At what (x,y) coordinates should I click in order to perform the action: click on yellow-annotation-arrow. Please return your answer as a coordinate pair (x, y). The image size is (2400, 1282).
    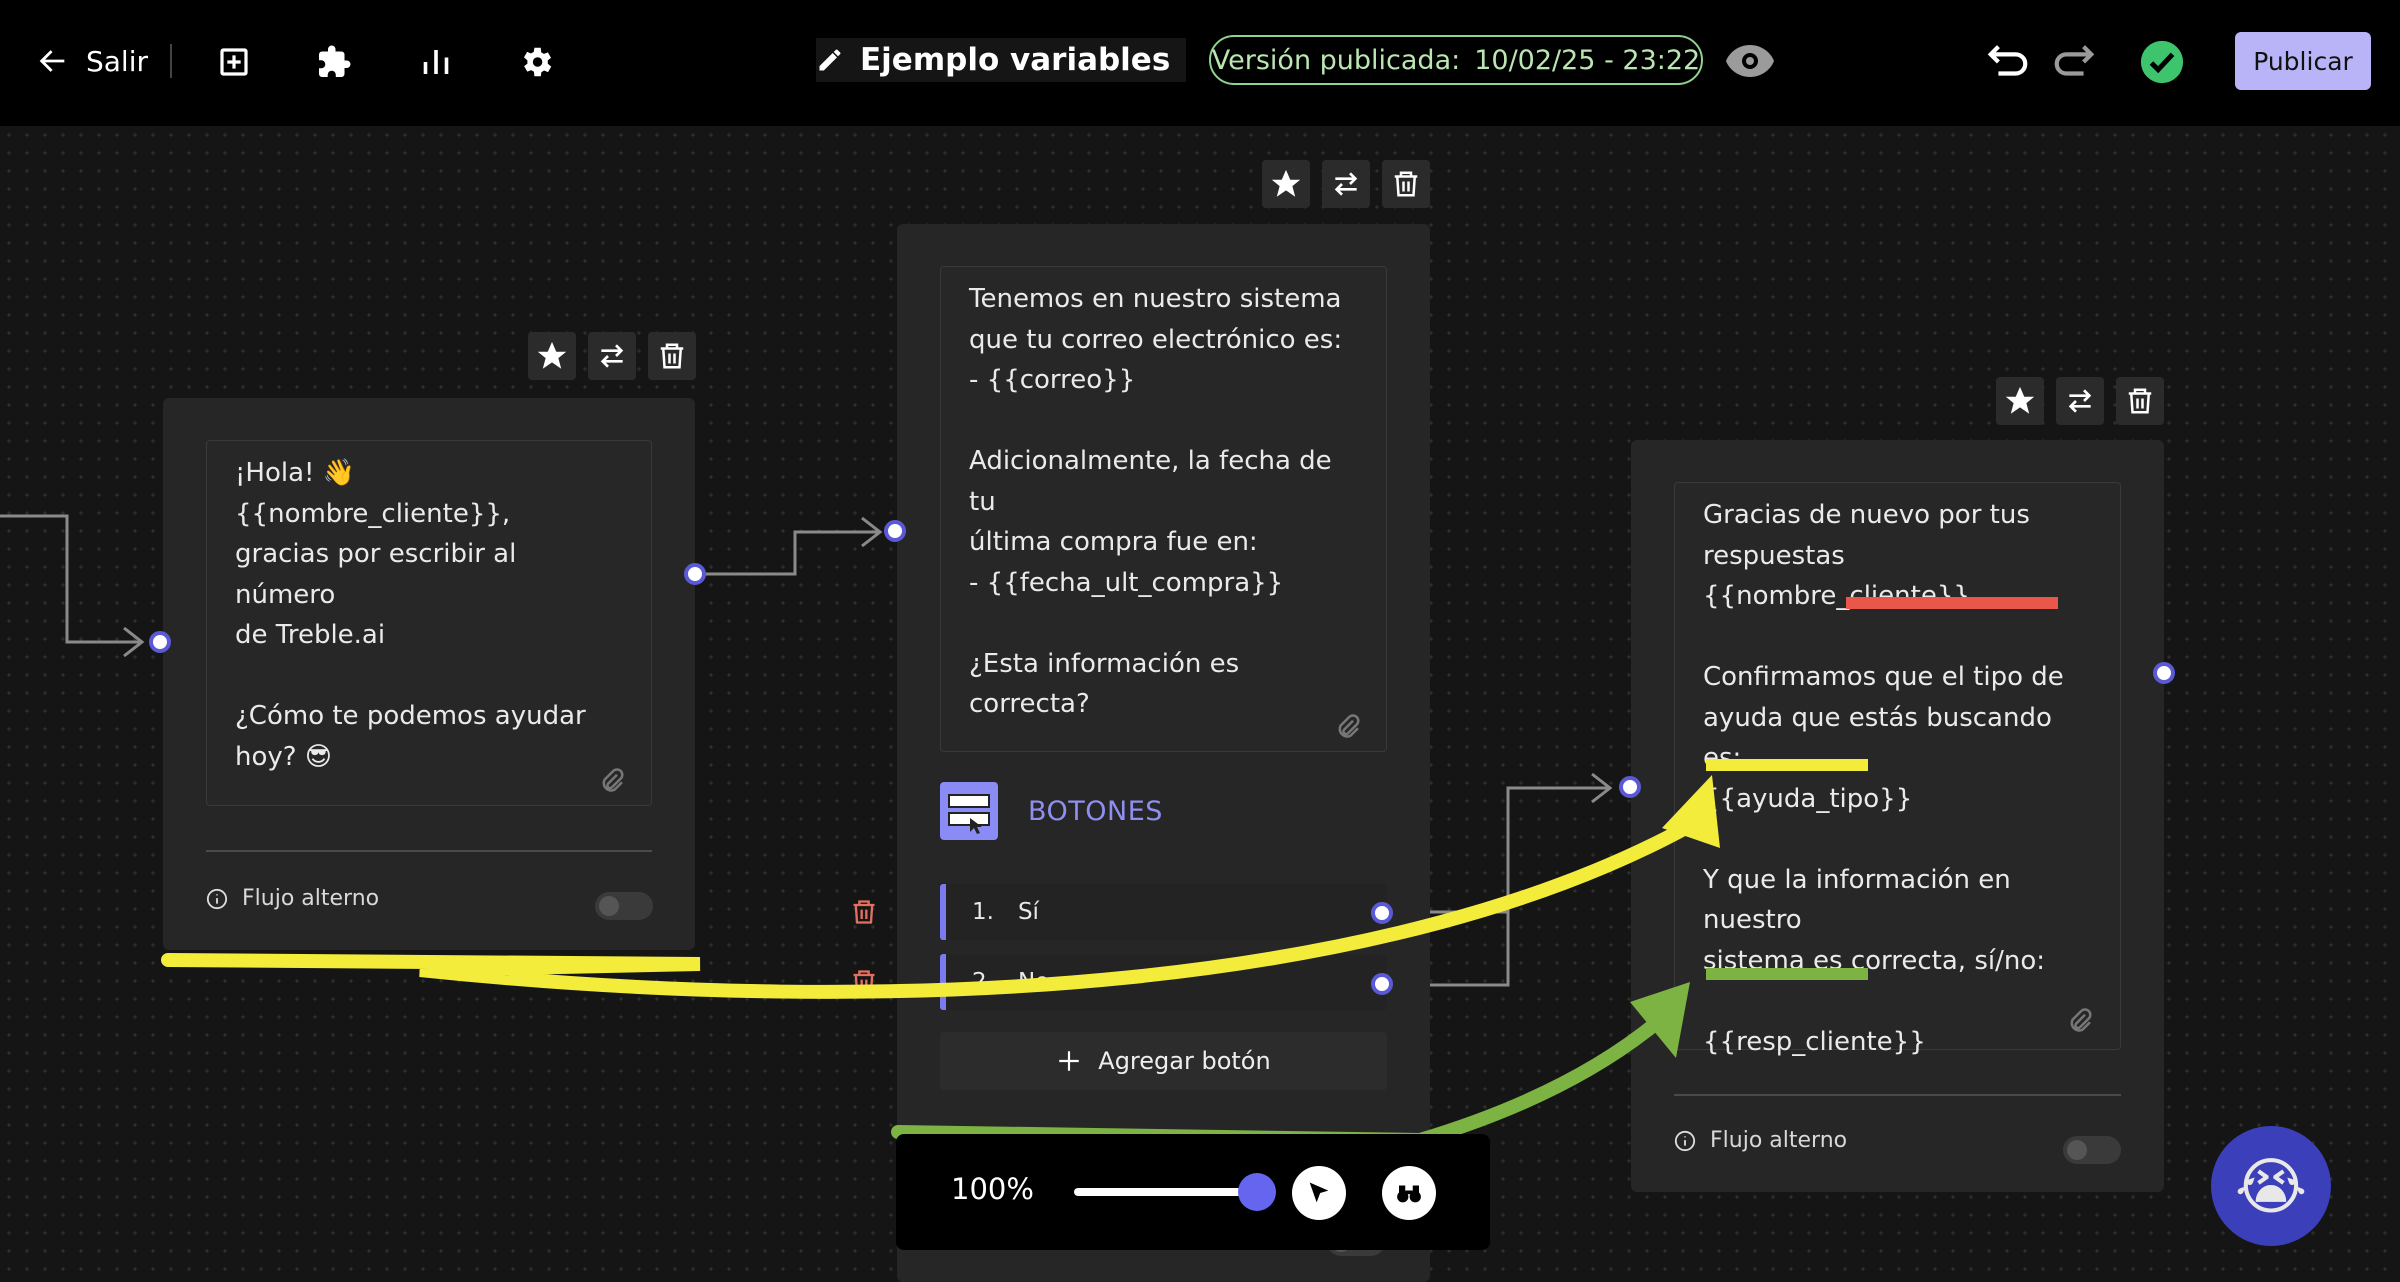
    Looking at the image, I should click on (934, 906).